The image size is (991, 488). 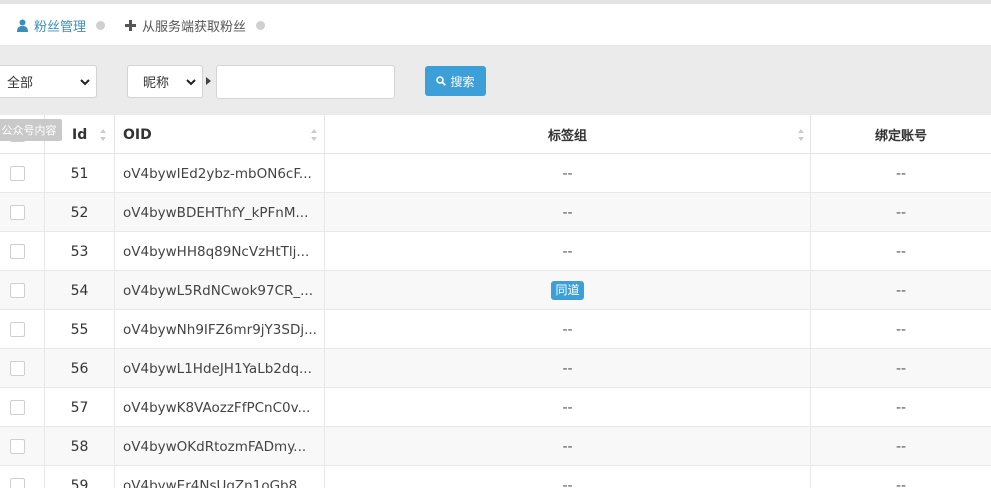 I want to click on field-select: 昵称, so click(x=165, y=81).